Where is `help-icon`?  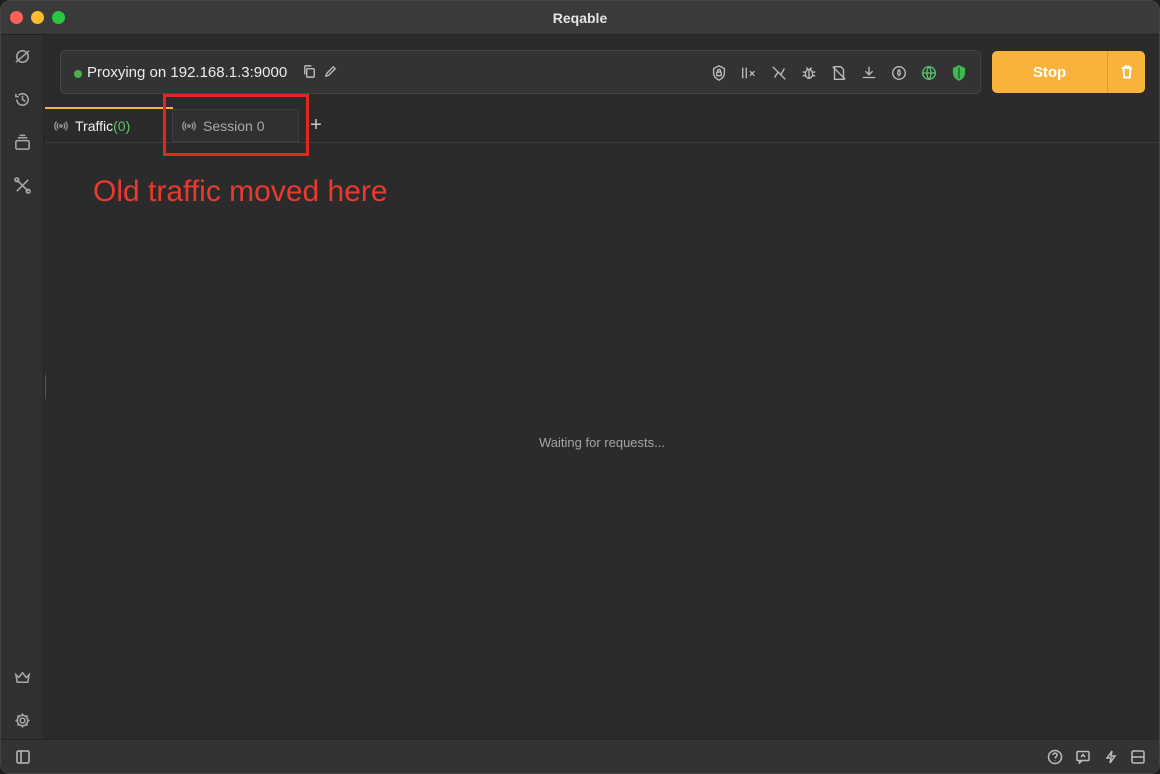
help-icon is located at coordinates (1055, 757).